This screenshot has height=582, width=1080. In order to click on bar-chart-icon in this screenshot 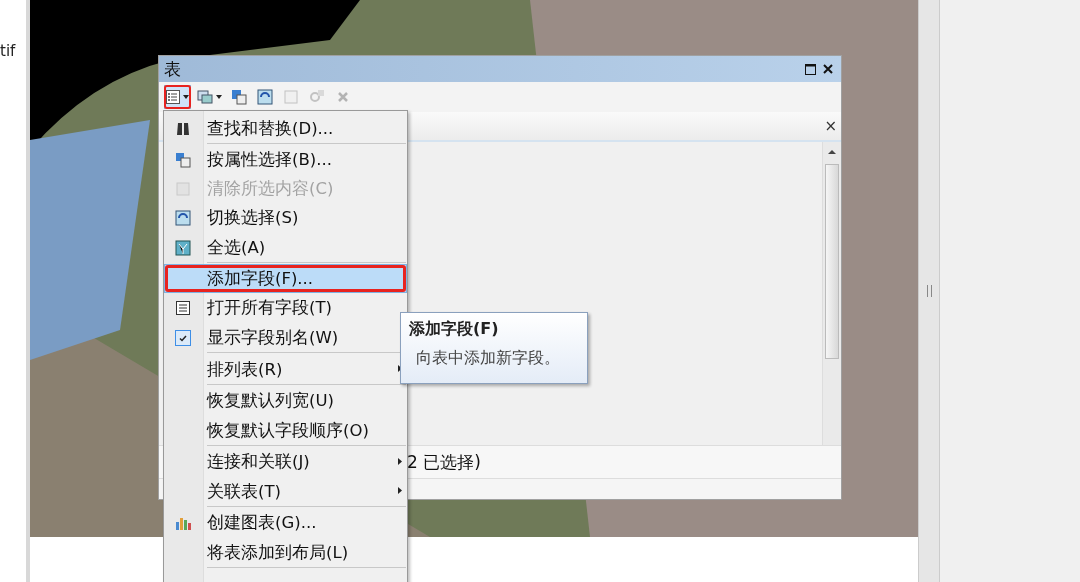, I will do `click(183, 522)`.